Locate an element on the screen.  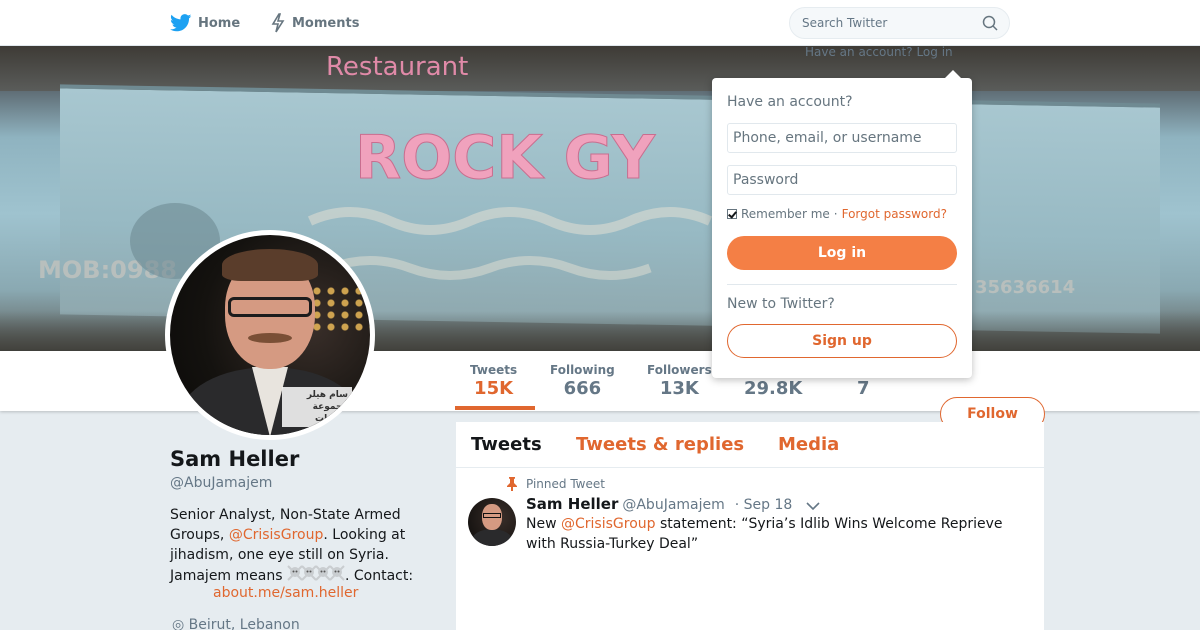
profile-location: ◎ Beirut, Lebanon is located at coordinates (236, 623).